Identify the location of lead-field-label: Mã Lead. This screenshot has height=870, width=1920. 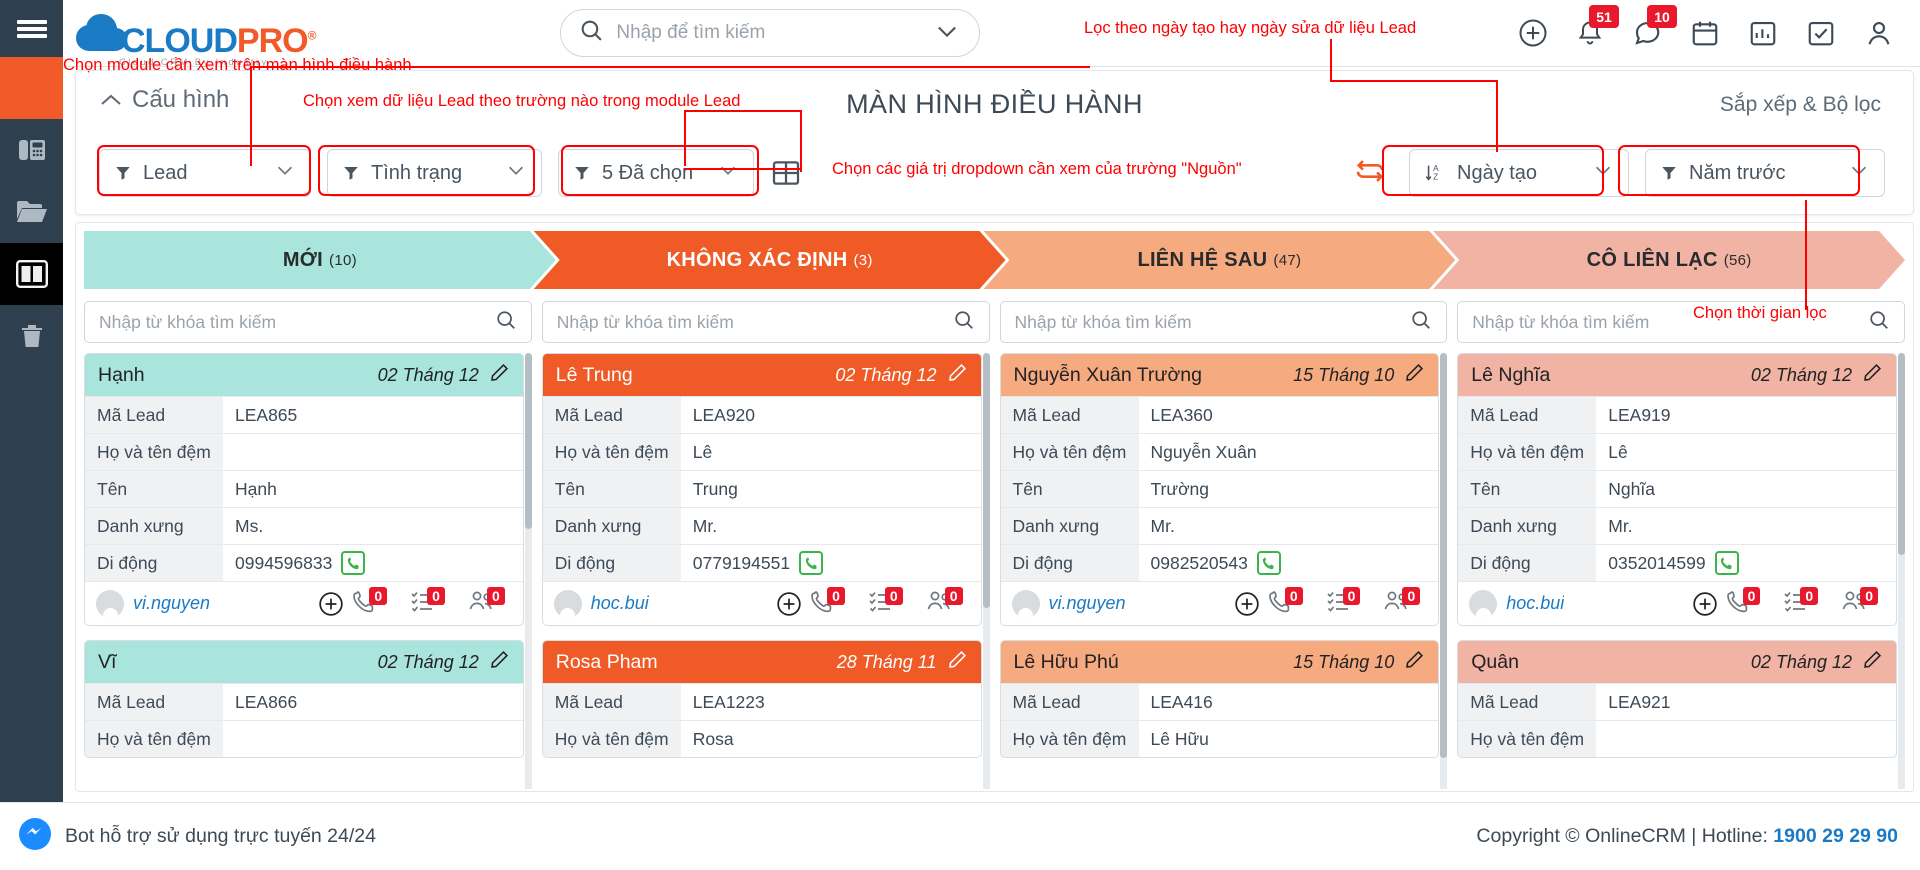
(1069, 415).